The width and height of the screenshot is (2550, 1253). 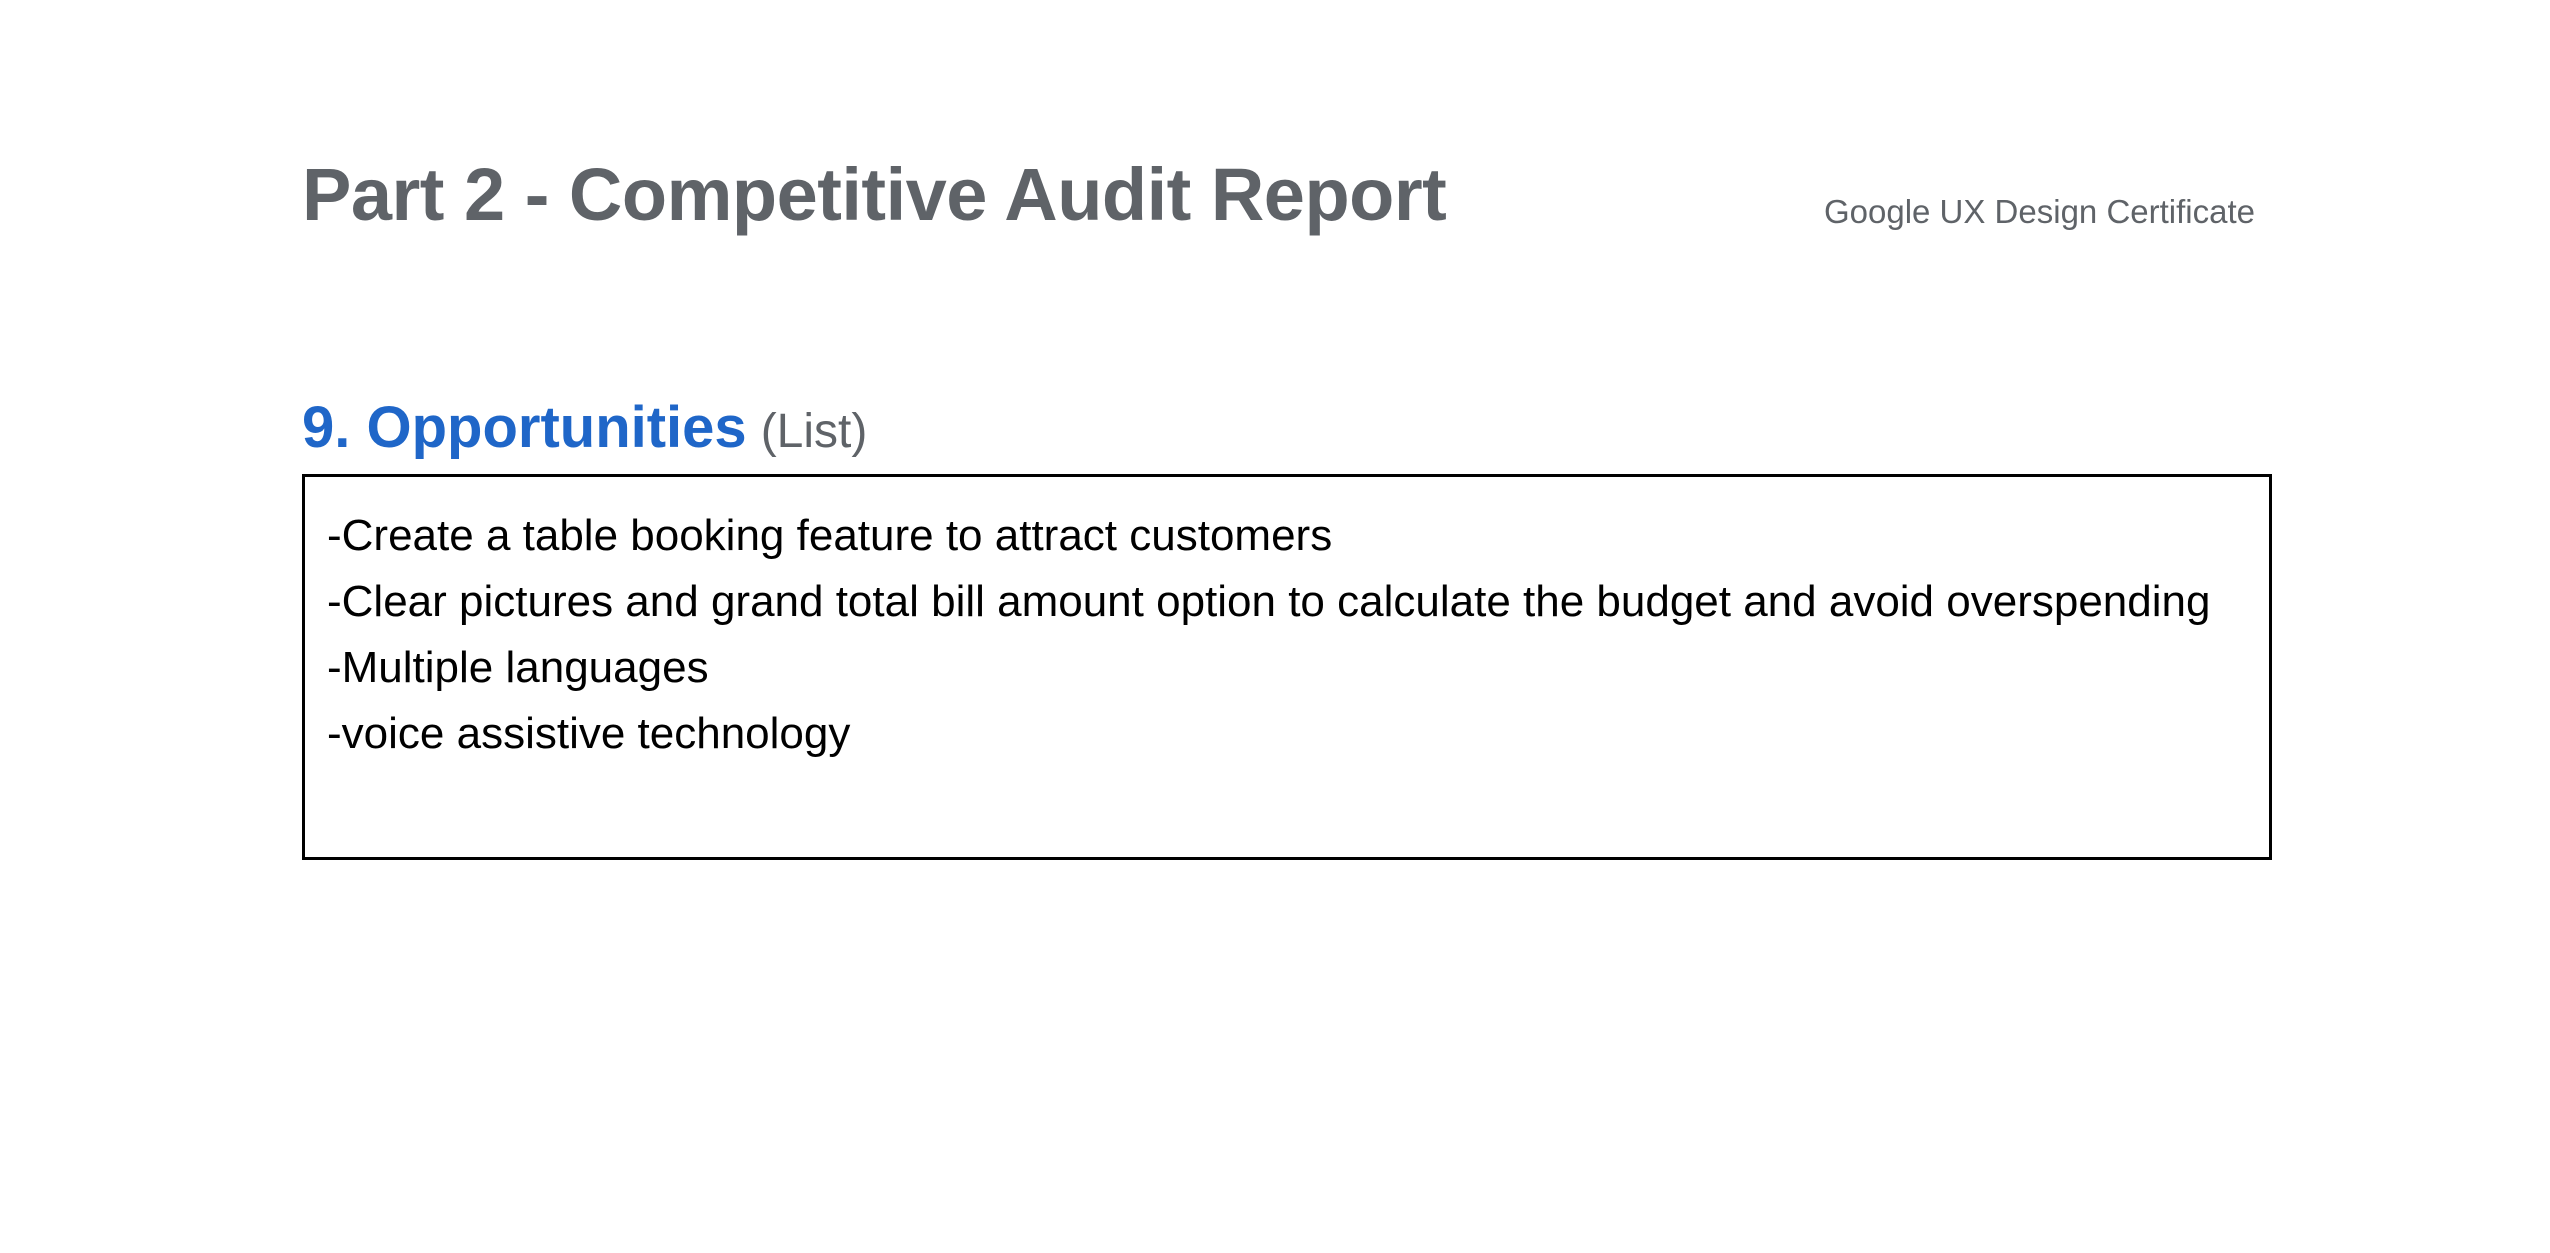 I want to click on list-item: -Multiple languages, so click(x=518, y=667).